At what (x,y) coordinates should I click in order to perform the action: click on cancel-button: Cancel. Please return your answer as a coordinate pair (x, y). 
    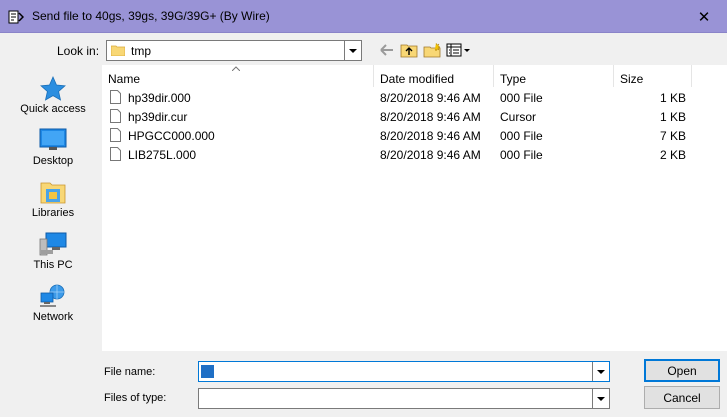
    Looking at the image, I should click on (682, 397).